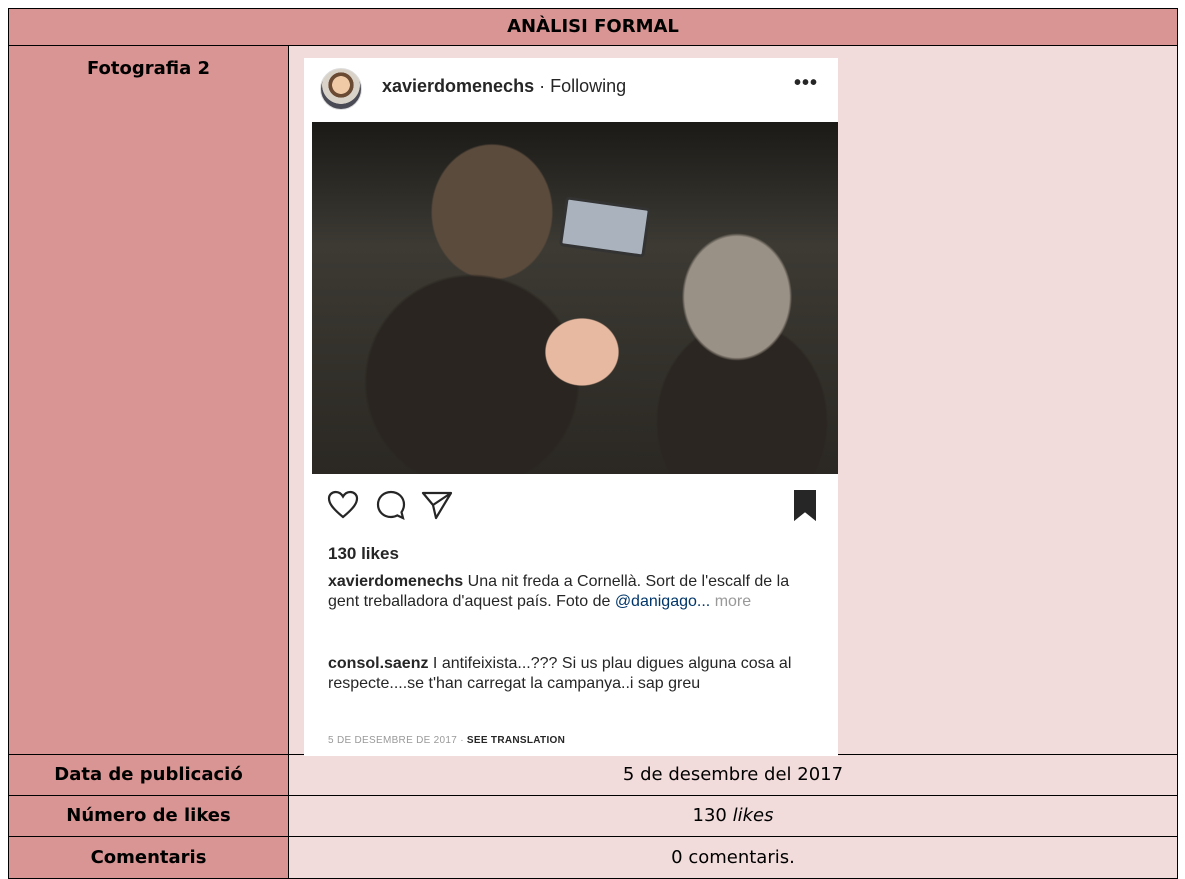  Describe the element at coordinates (363, 554) in the screenshot. I see `post-likes: 130 likes` at that location.